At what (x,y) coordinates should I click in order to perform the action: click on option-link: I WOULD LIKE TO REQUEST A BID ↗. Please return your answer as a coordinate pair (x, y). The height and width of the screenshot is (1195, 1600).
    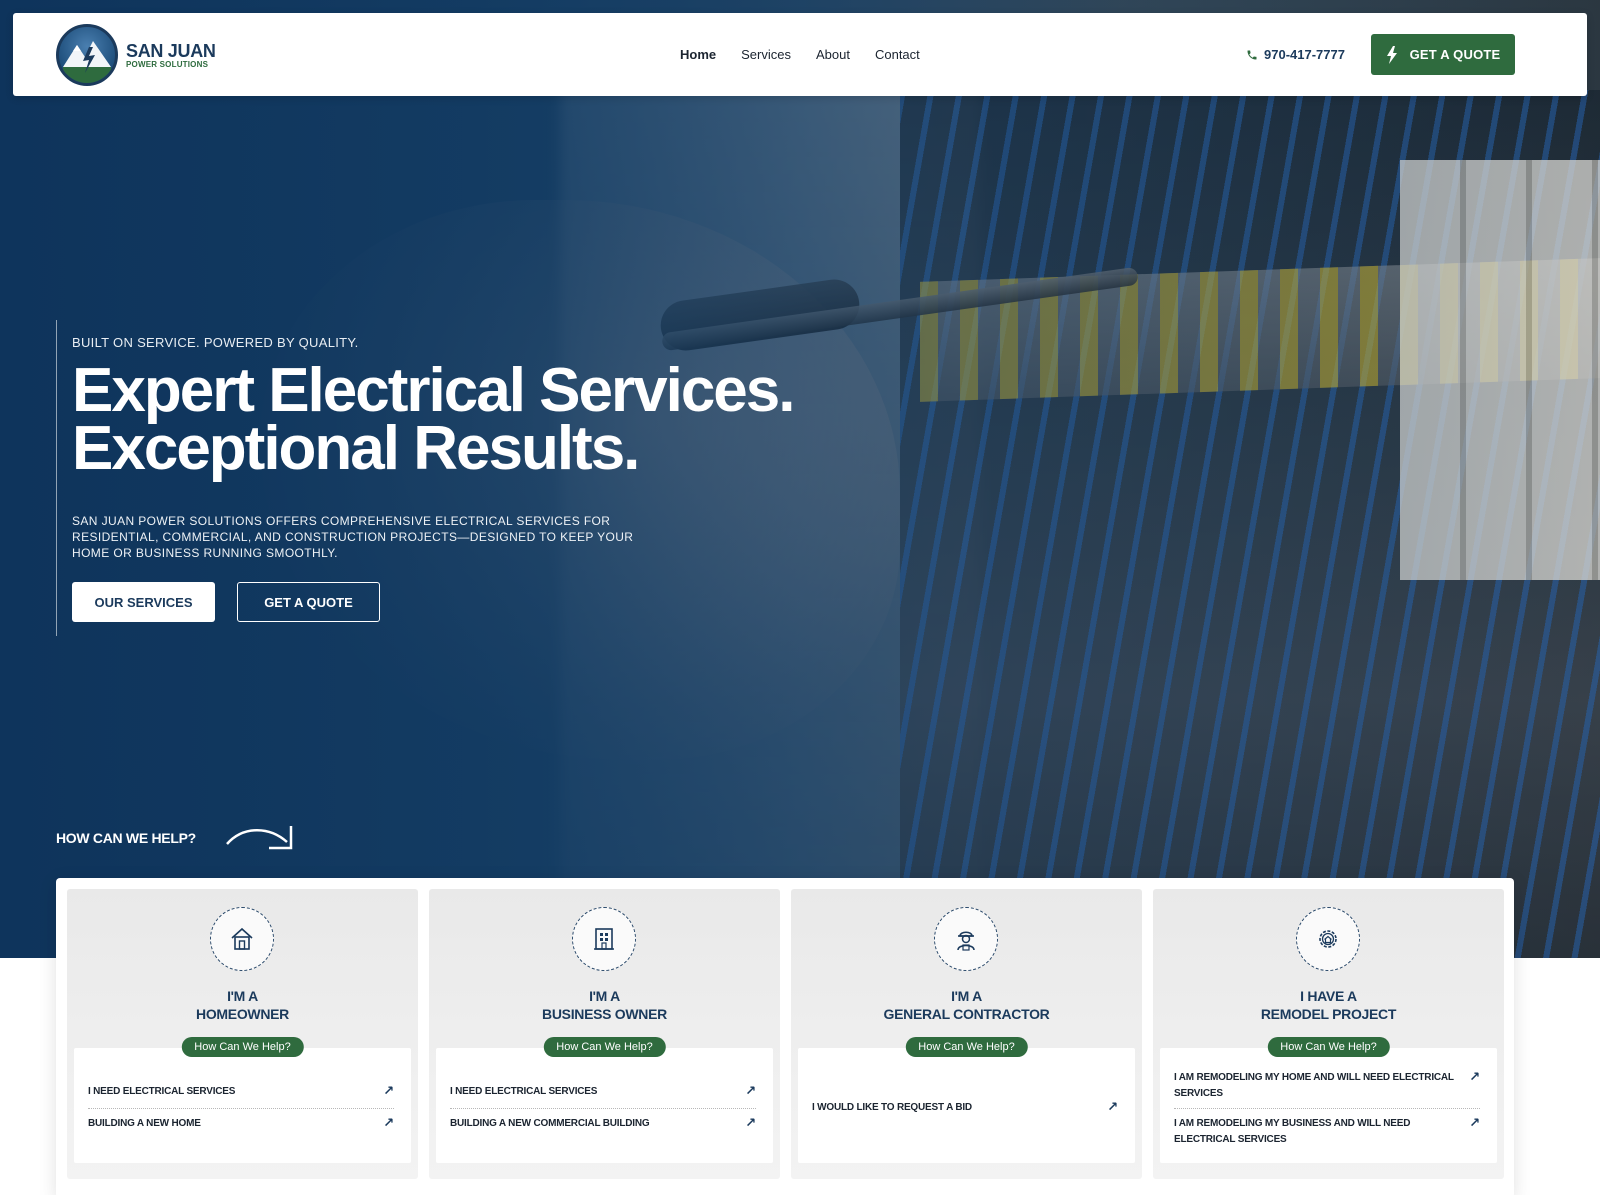
    Looking at the image, I should click on (965, 1108).